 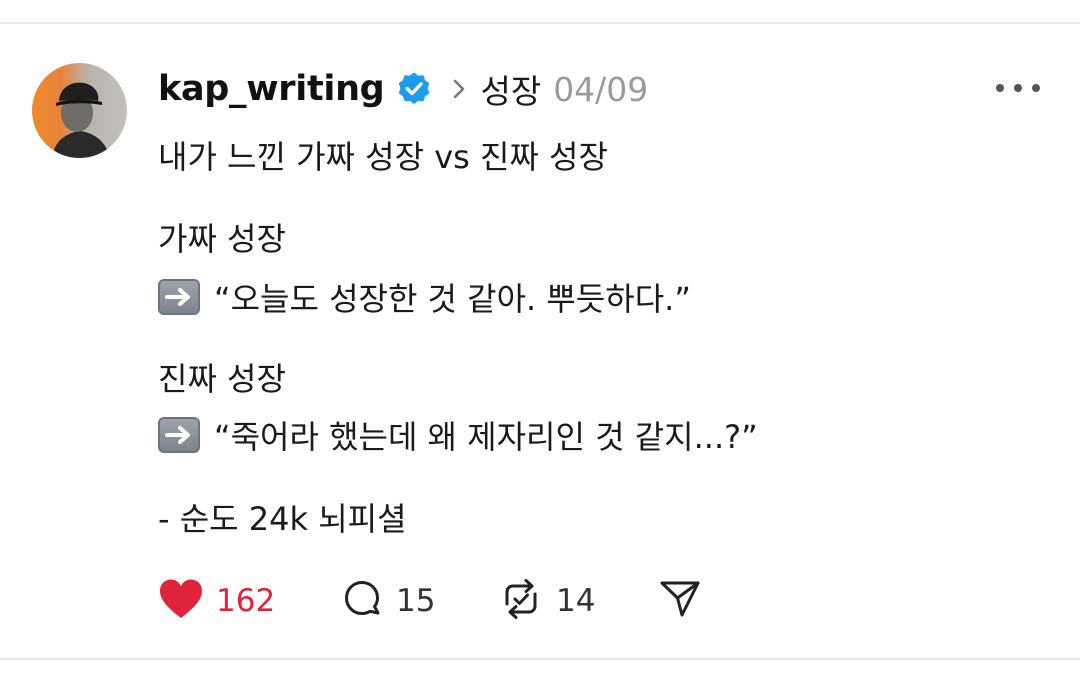 I want to click on post-signoff: - 순도 24k 뇌피셜, so click(x=282, y=519).